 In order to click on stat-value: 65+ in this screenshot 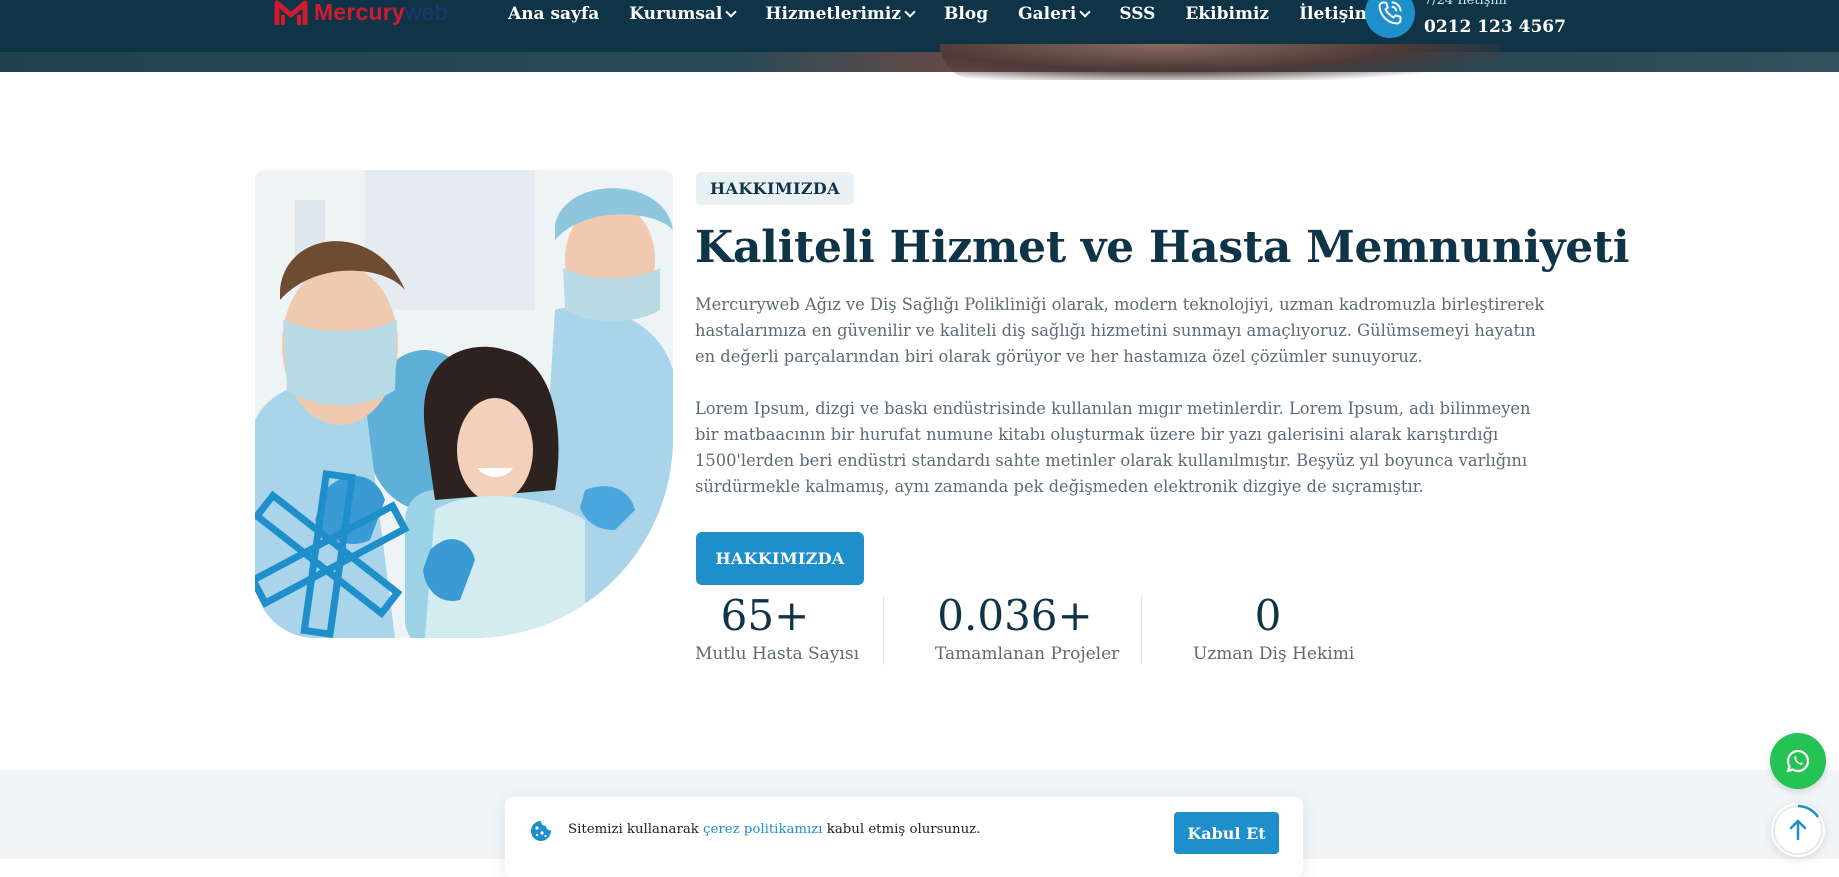, I will do `click(765, 615)`.